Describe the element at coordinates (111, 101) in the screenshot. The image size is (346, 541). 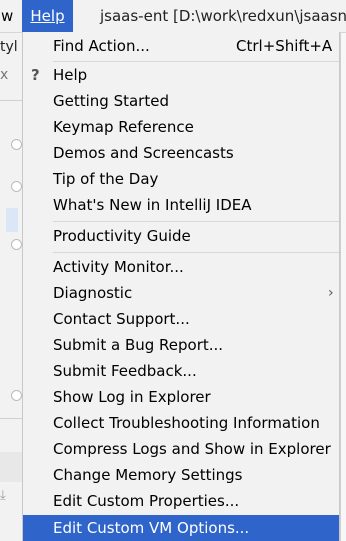
I see `menu-item-label: Getting Started` at that location.